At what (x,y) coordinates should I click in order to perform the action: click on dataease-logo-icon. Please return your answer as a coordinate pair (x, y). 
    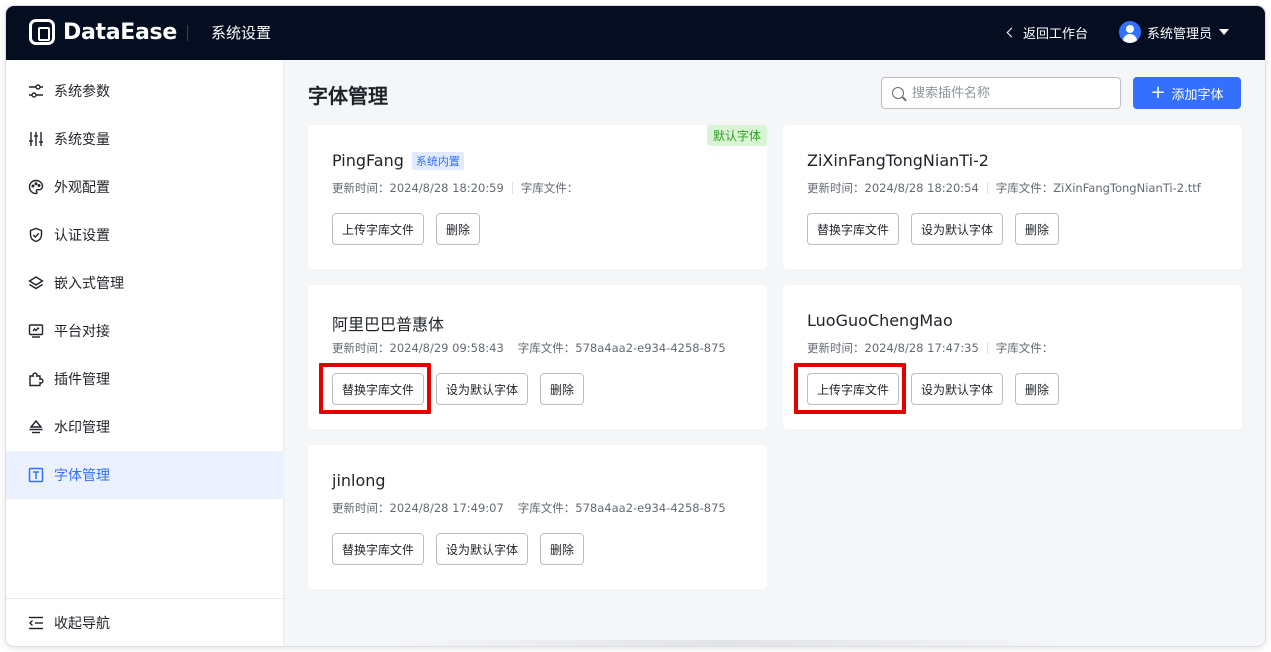
    Looking at the image, I should click on (42, 32).